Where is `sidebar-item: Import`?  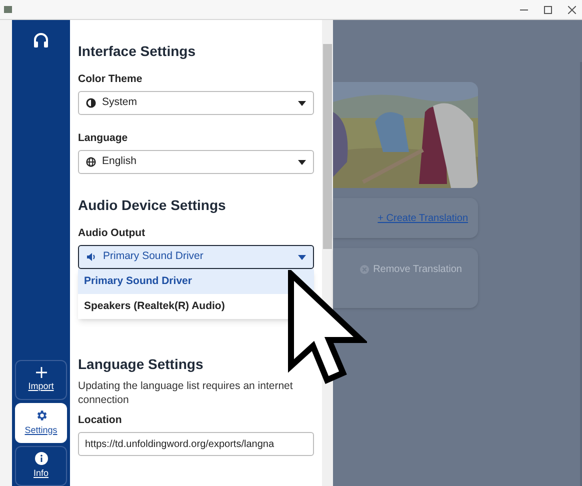
sidebar-item: Import is located at coordinates (41, 380).